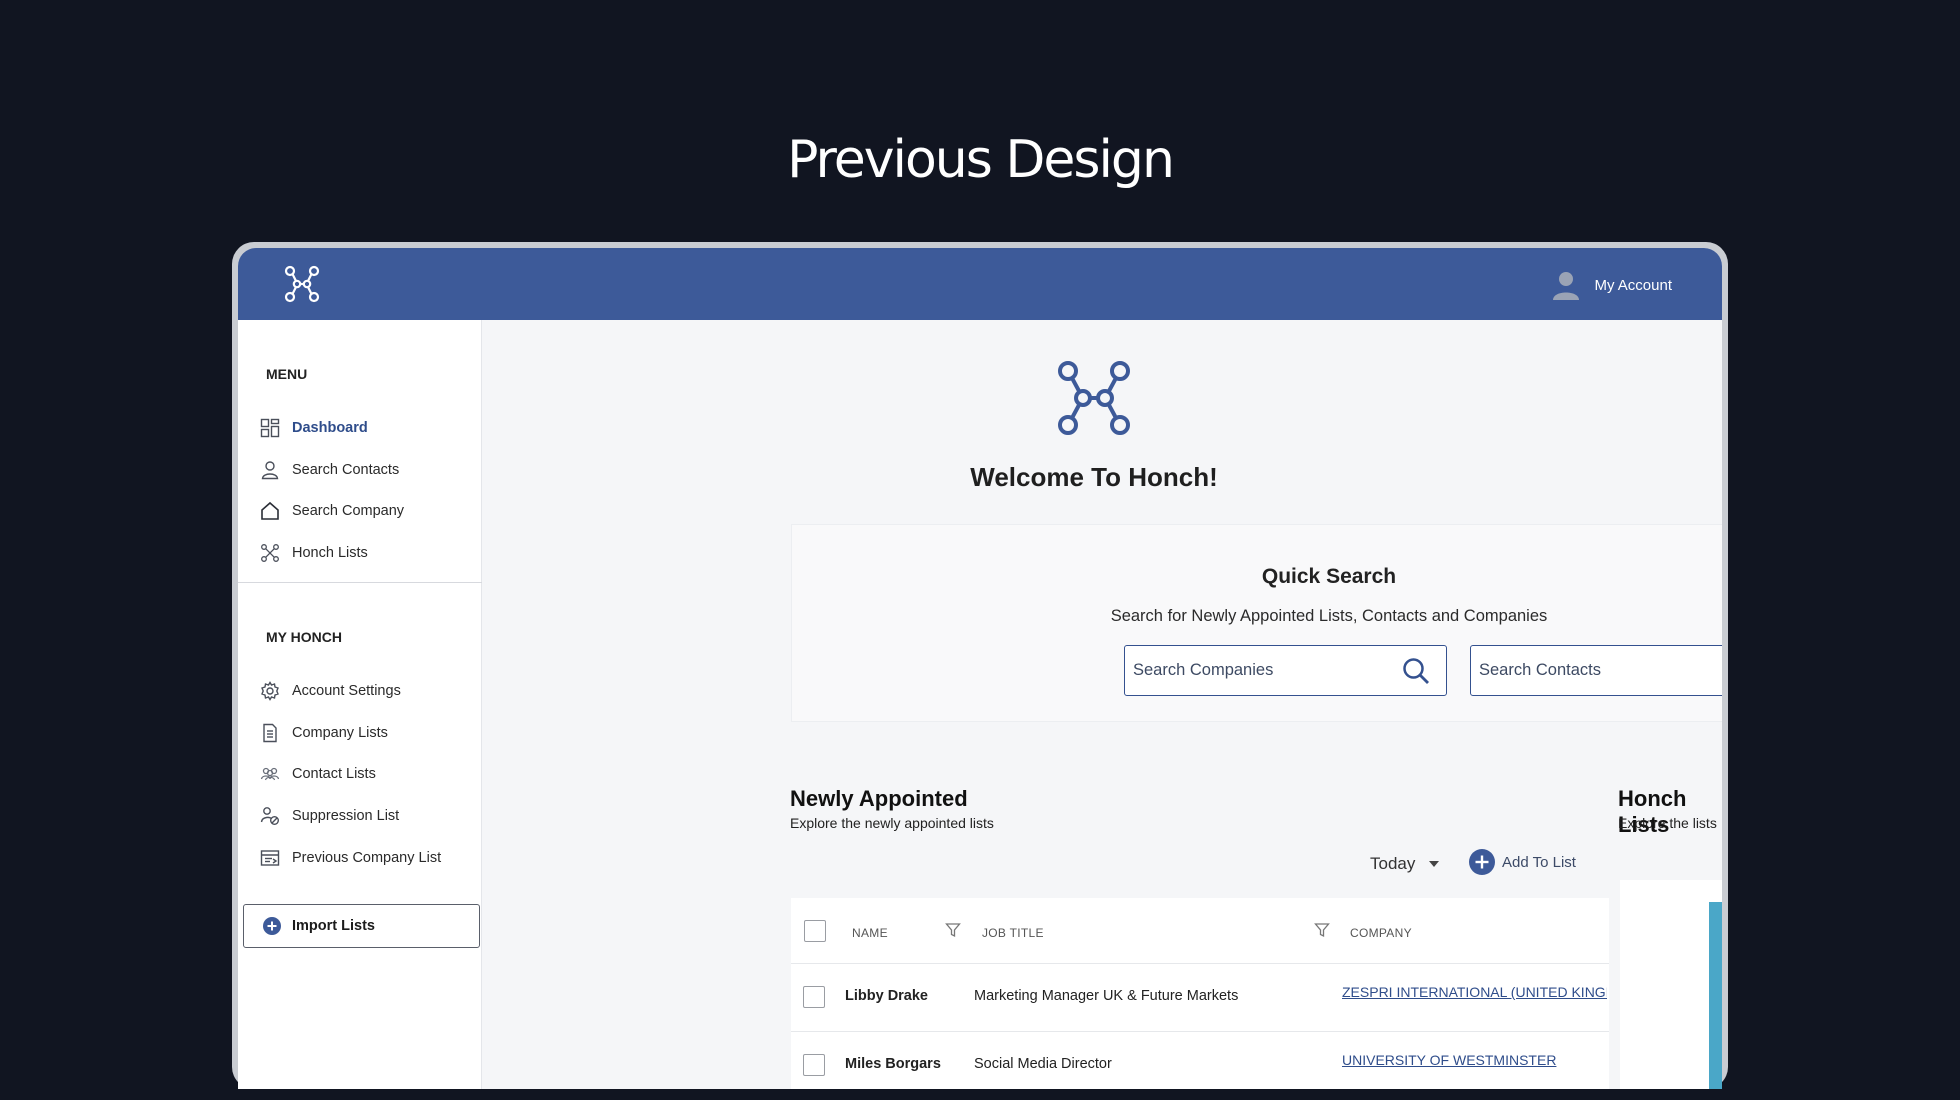 This screenshot has width=1960, height=1100. I want to click on sidebar-item-label: Company Lists, so click(340, 732).